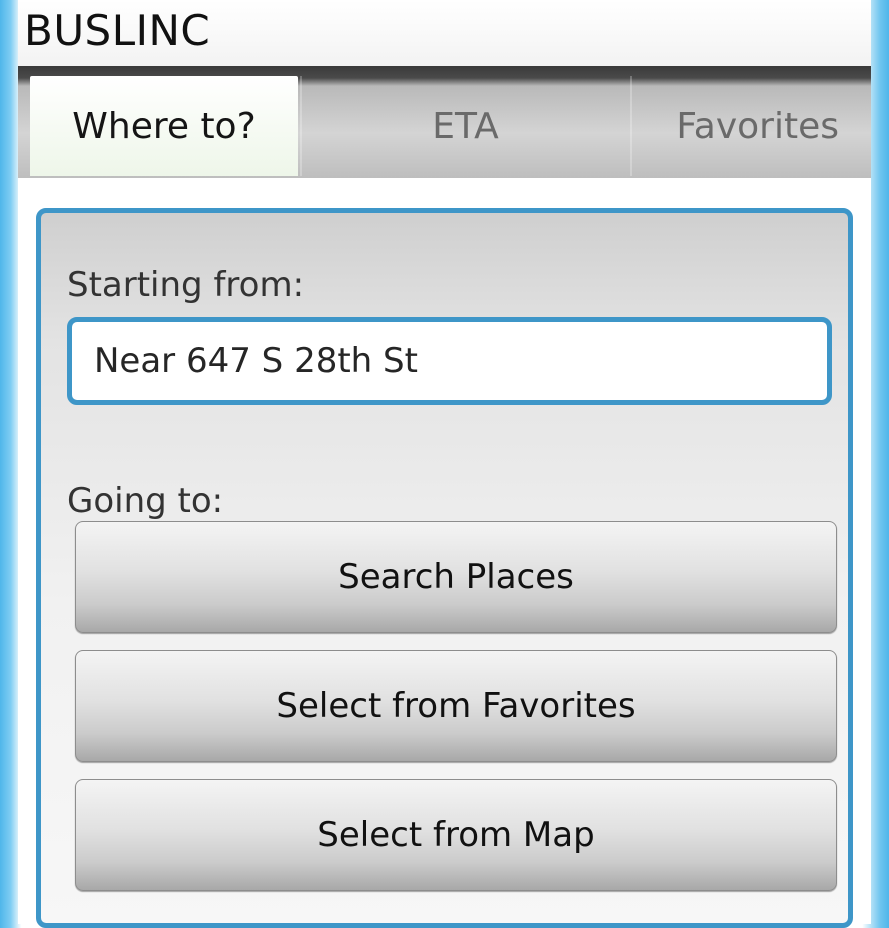 This screenshot has height=928, width=889. I want to click on select-from-map-button: Select from Map, so click(456, 835).